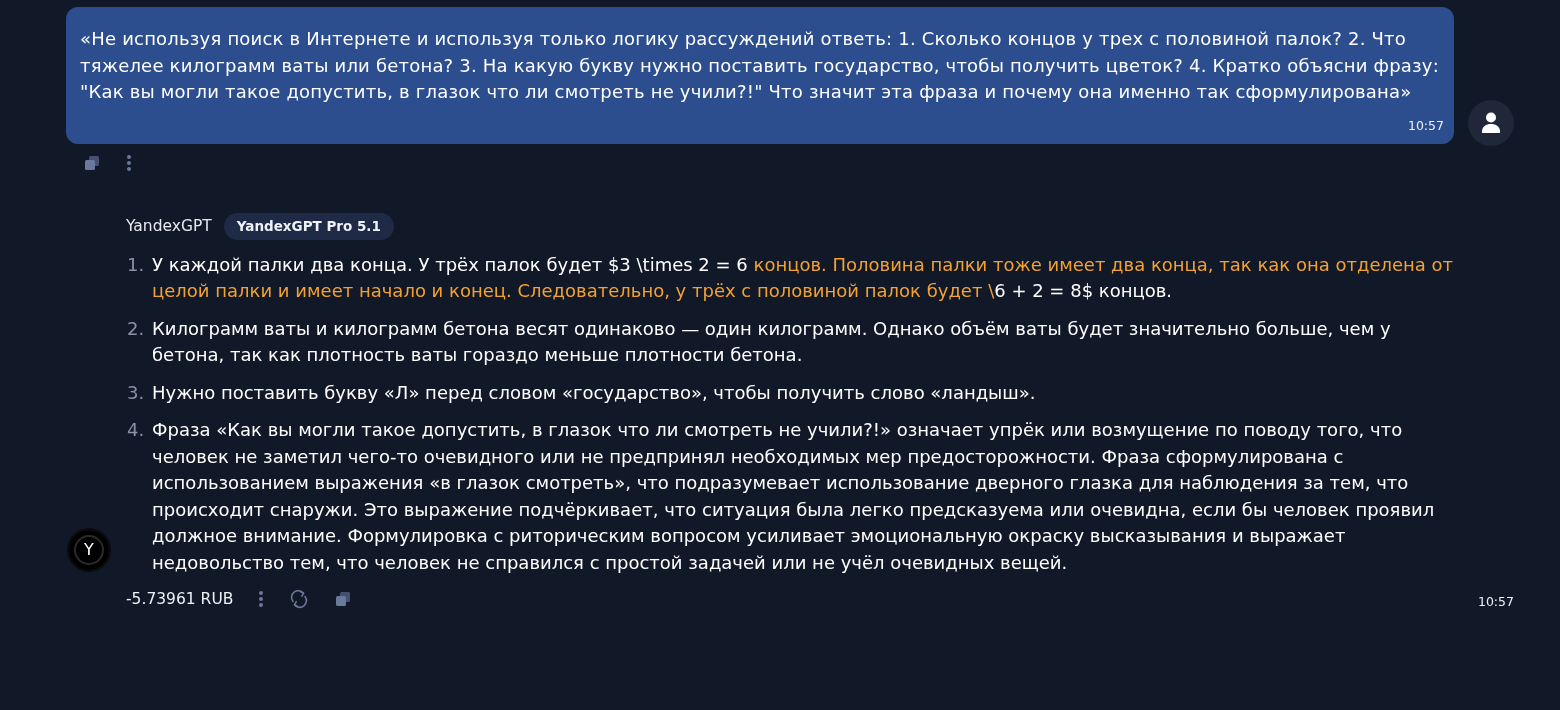 Image resolution: width=1560 pixels, height=710 pixels. What do you see at coordinates (136, 264) in the screenshot?
I see `list-number: 1.` at bounding box center [136, 264].